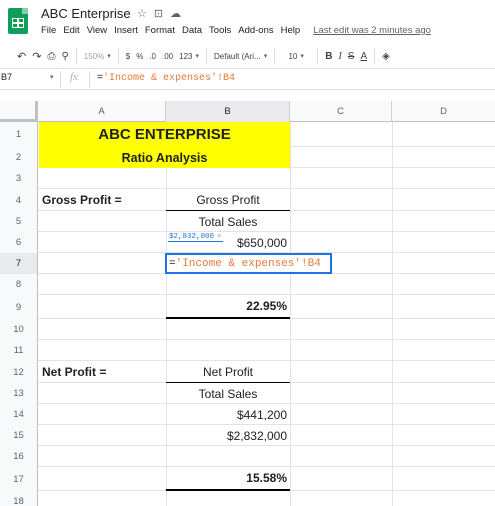 Image resolution: width=495 pixels, height=506 pixels. I want to click on select-all-corner, so click(19, 111).